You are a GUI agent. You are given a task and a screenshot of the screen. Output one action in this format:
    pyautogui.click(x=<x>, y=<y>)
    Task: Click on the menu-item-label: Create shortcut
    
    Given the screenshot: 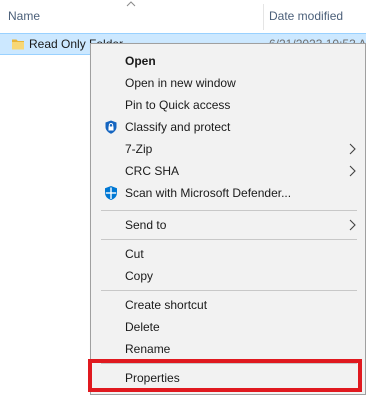 What is the action you would take?
    pyautogui.click(x=166, y=305)
    